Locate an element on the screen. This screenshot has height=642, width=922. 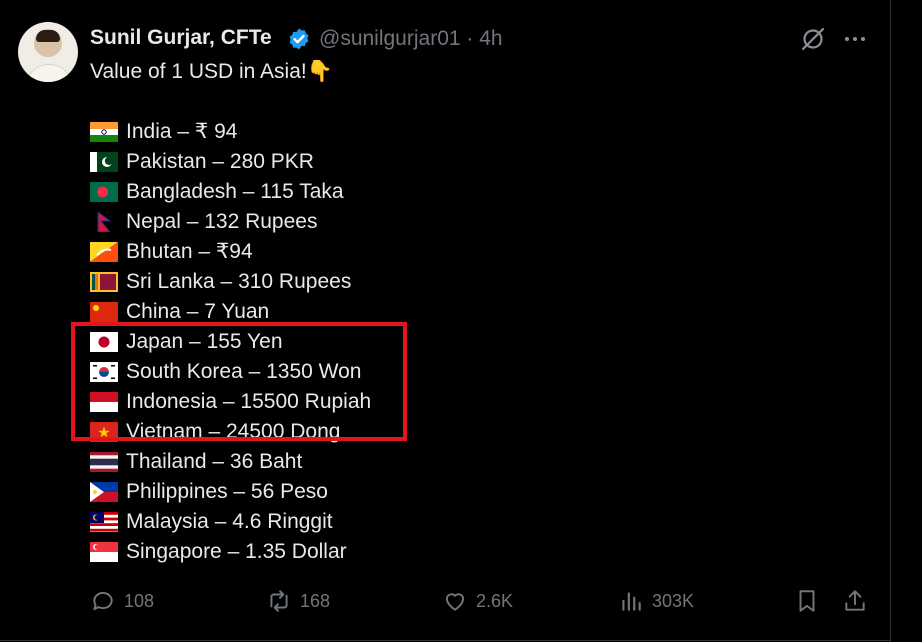
reply-icon is located at coordinates (103, 601).